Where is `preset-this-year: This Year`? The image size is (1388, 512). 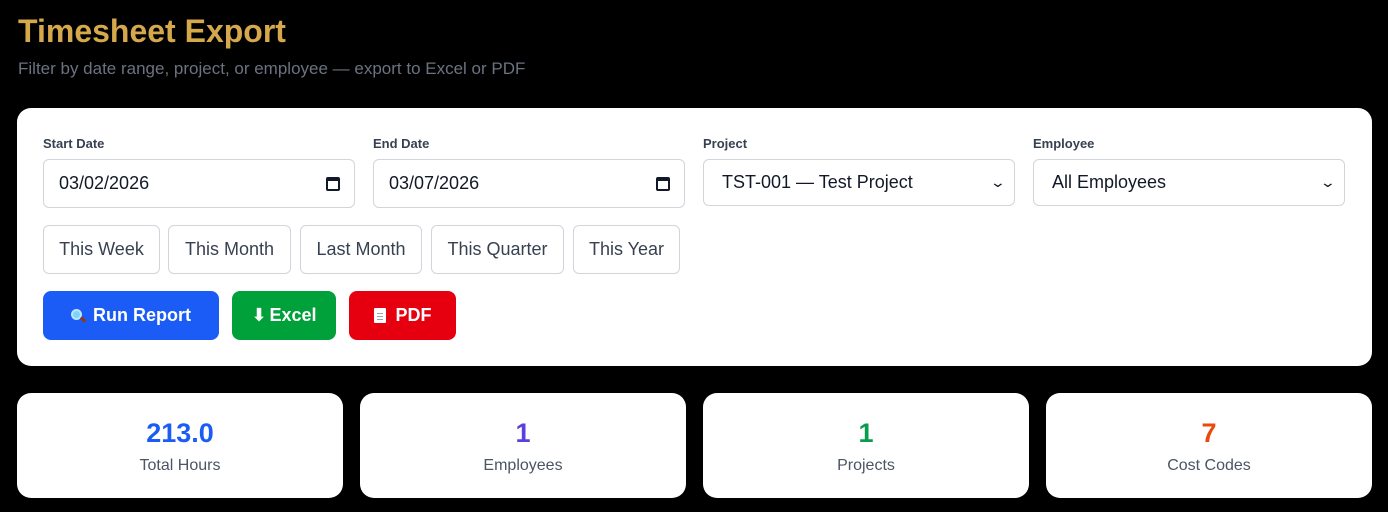
preset-this-year: This Year is located at coordinates (626, 249).